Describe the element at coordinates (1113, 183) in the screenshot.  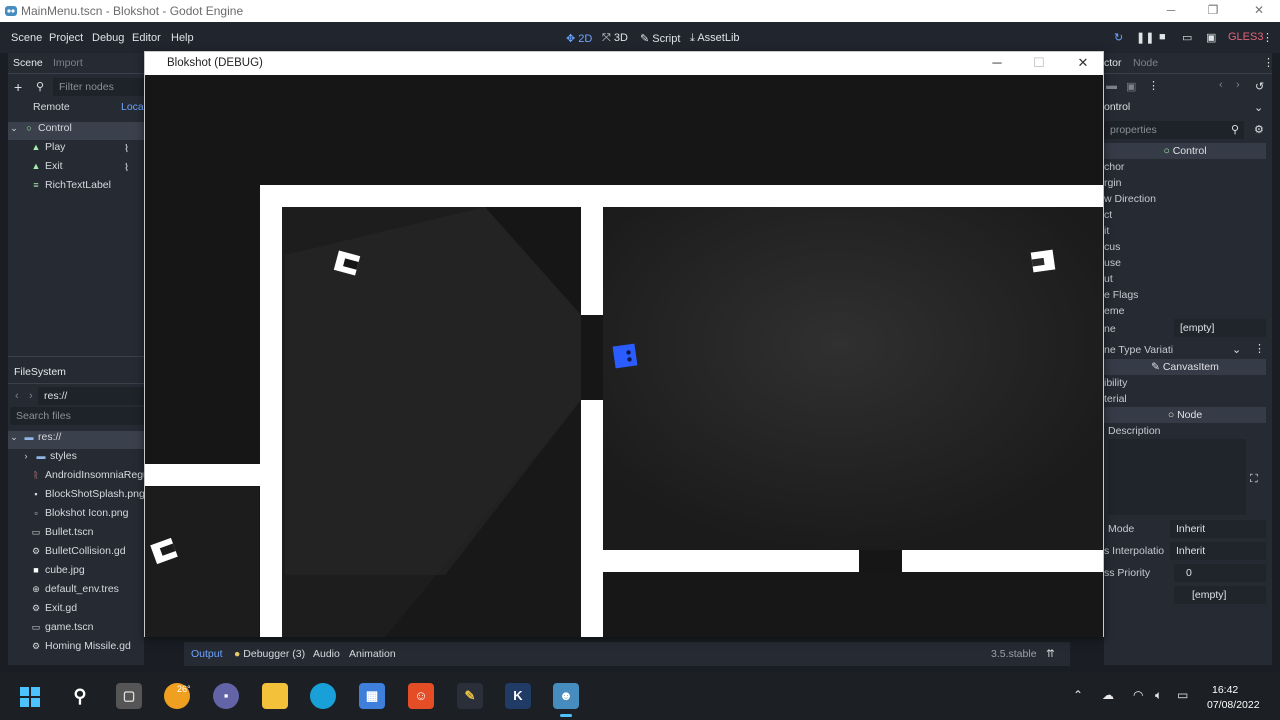
I see `prop-margin: rgin` at that location.